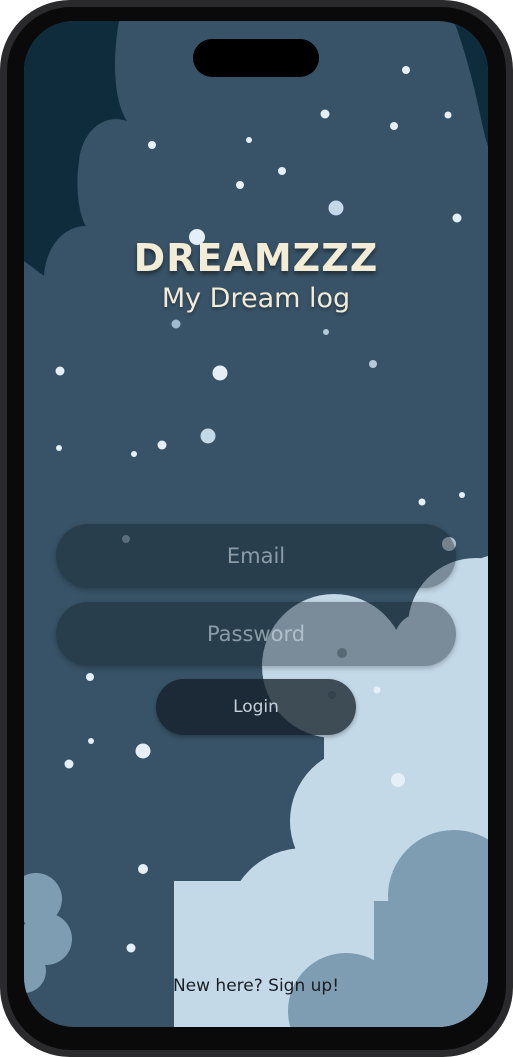 The image size is (513, 1057). I want to click on mid-cloud-bottom-left, so click(48, 933).